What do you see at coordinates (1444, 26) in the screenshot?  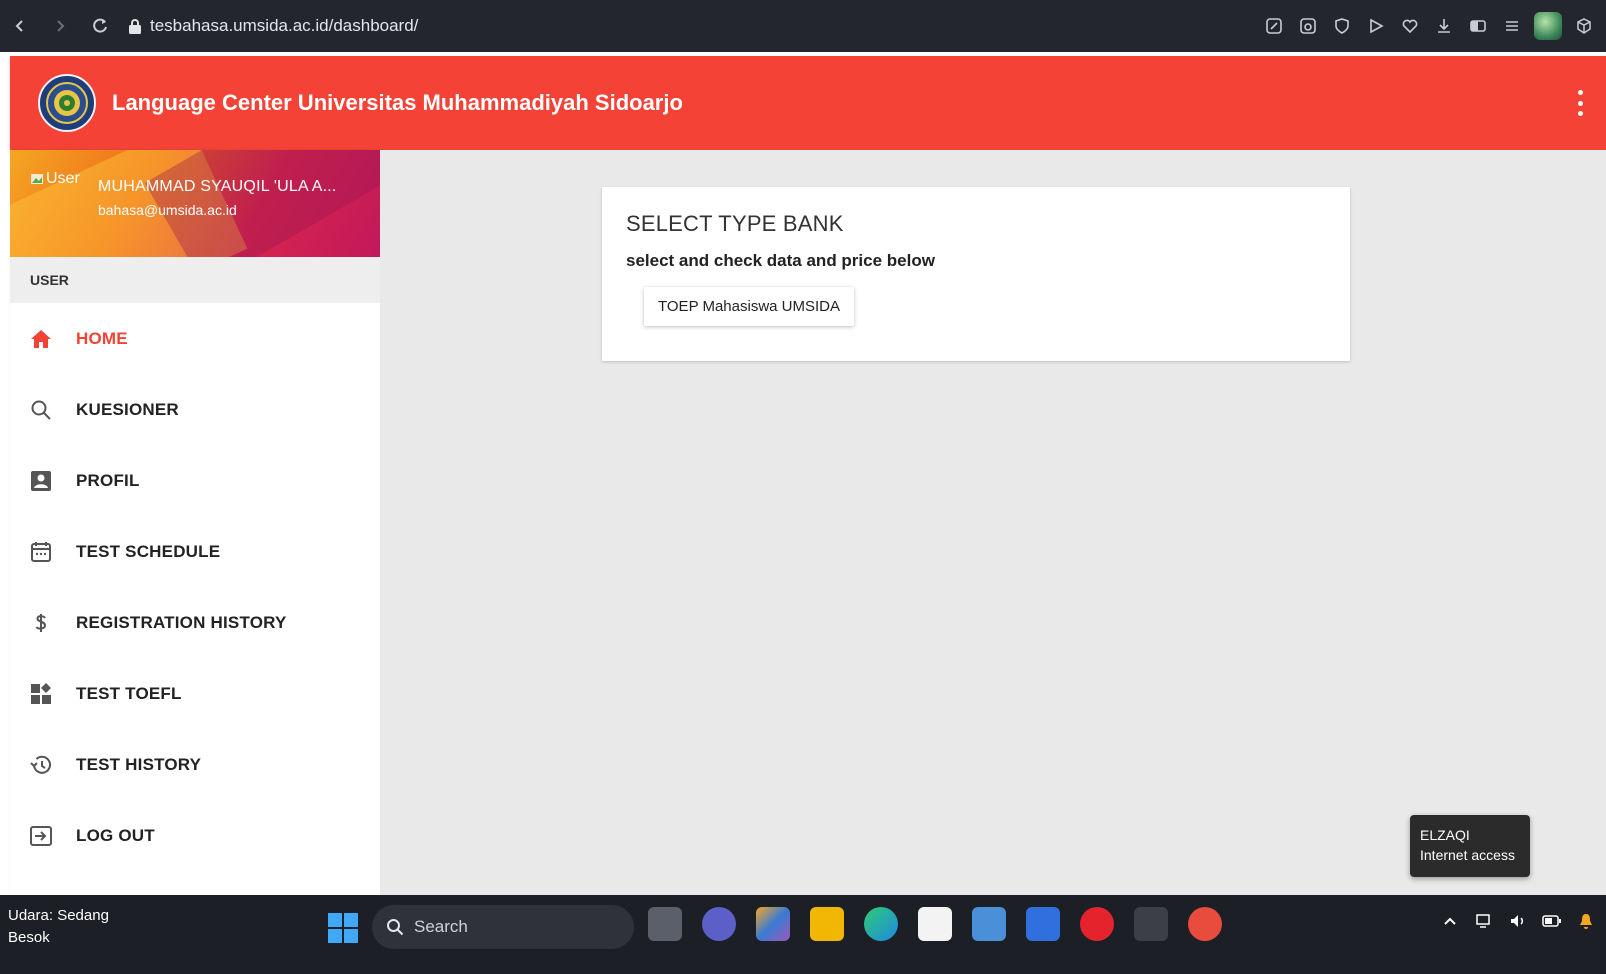 I see `download-icon` at bounding box center [1444, 26].